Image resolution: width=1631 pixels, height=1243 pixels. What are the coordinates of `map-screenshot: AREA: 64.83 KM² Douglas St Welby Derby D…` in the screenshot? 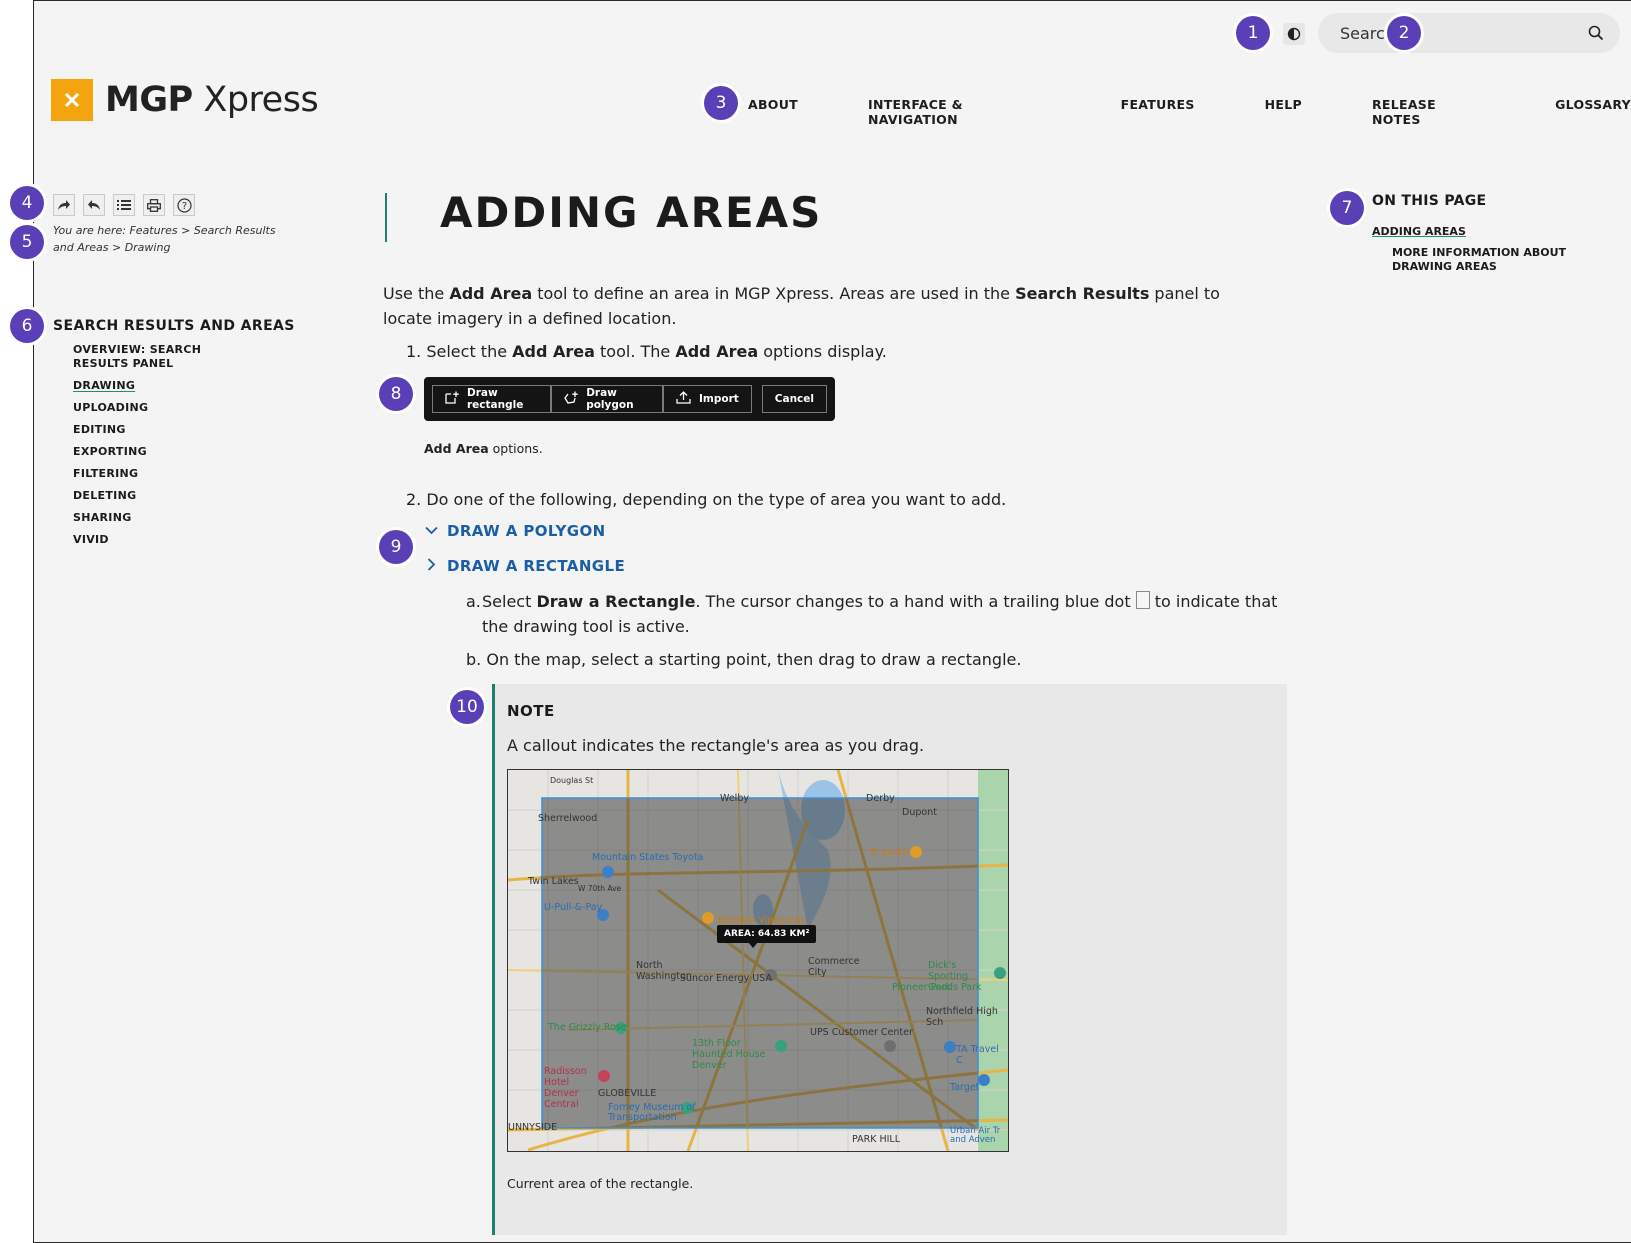 It's located at (758, 960).